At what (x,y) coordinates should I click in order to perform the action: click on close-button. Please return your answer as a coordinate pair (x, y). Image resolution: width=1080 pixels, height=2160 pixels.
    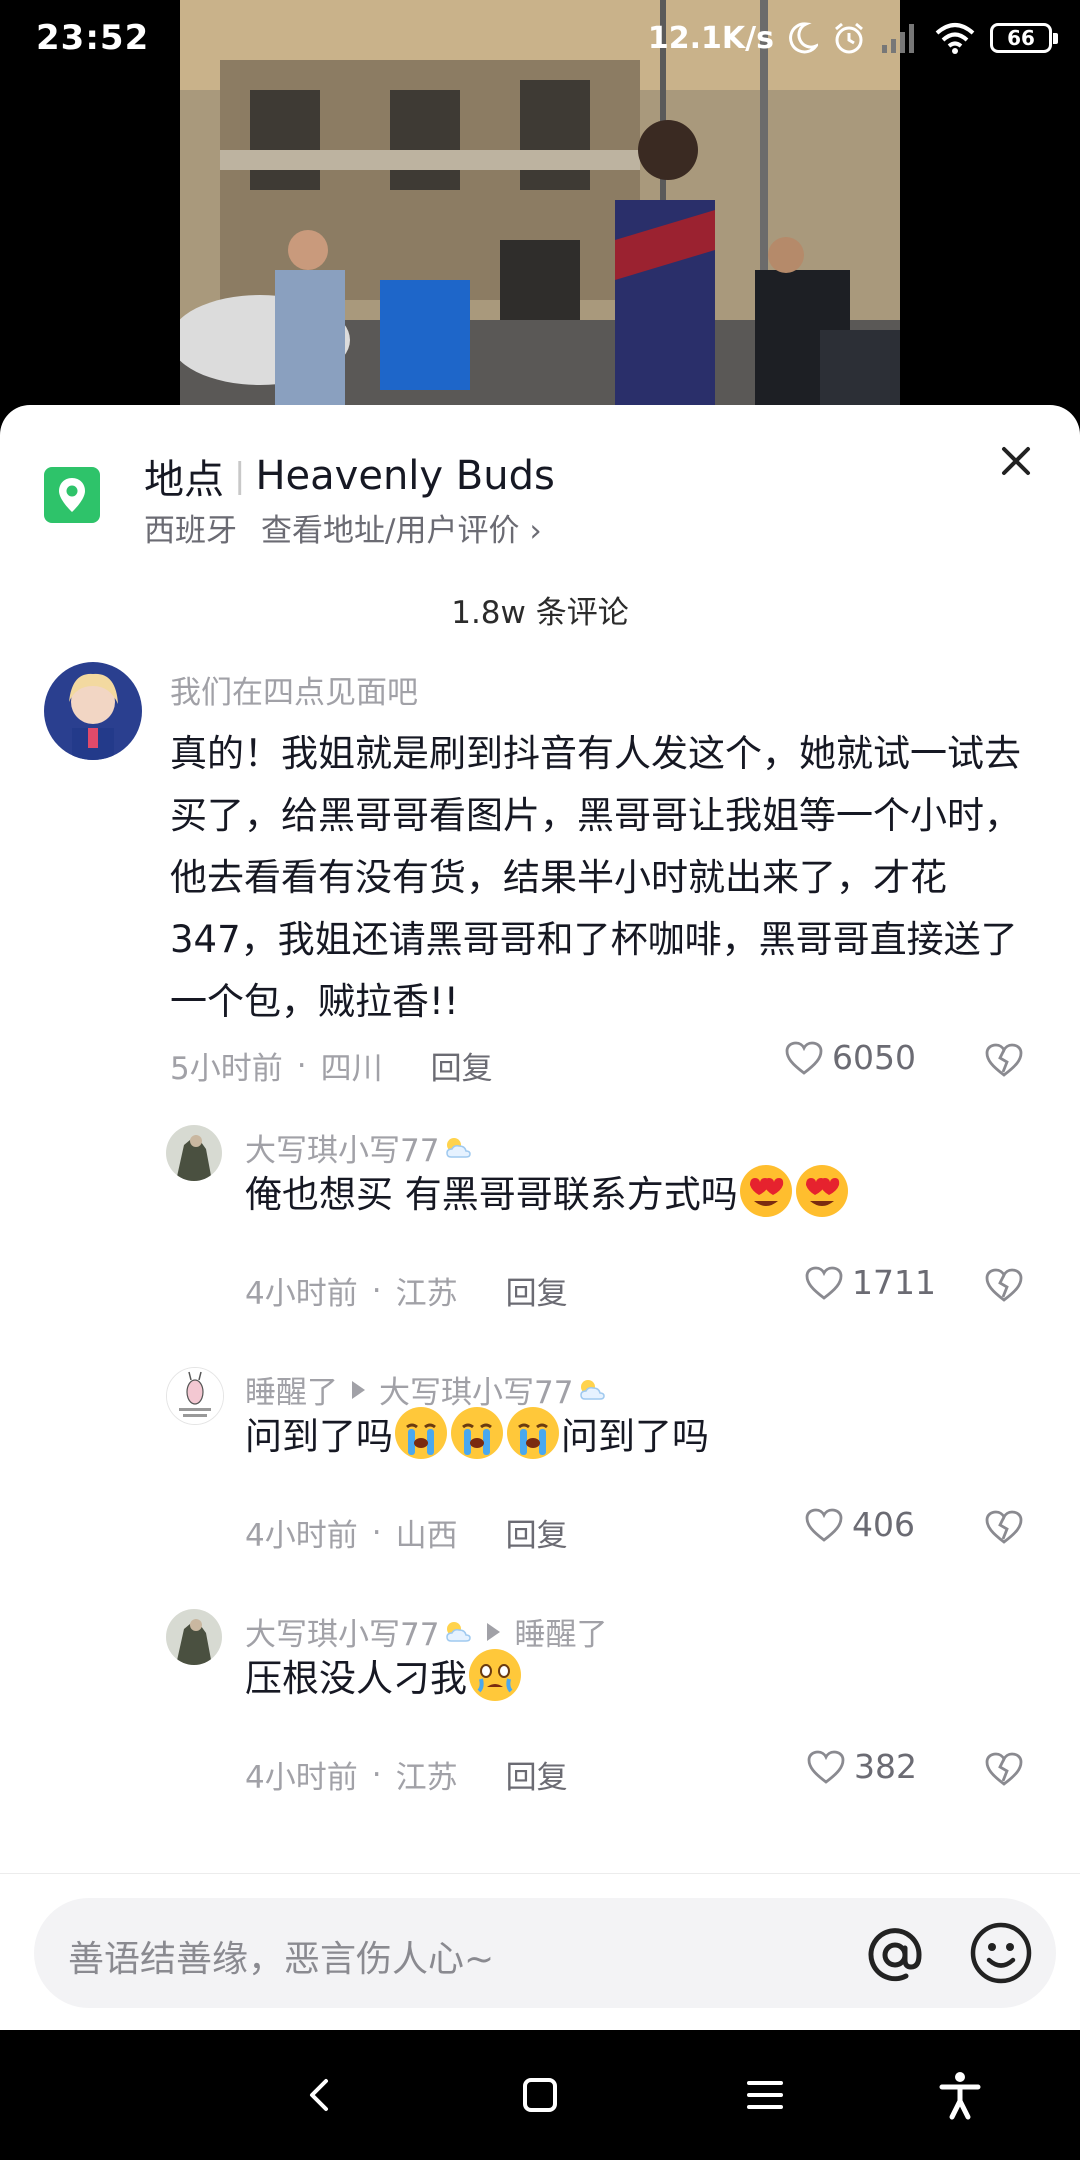
    Looking at the image, I should click on (1016, 461).